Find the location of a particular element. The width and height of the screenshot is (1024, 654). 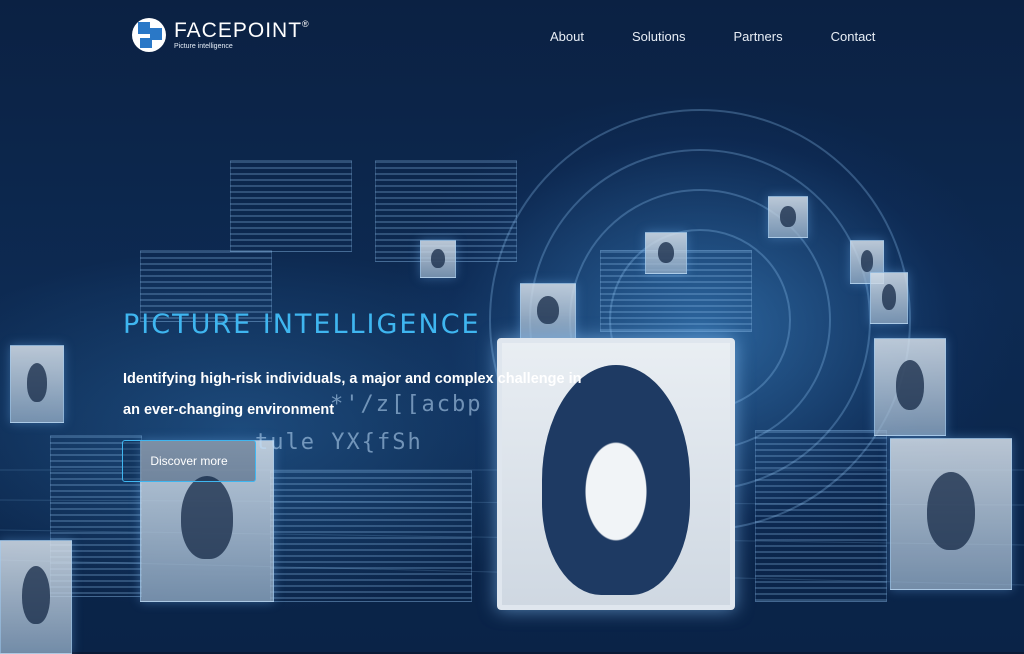

nav-partners: Partners is located at coordinates (757, 36).